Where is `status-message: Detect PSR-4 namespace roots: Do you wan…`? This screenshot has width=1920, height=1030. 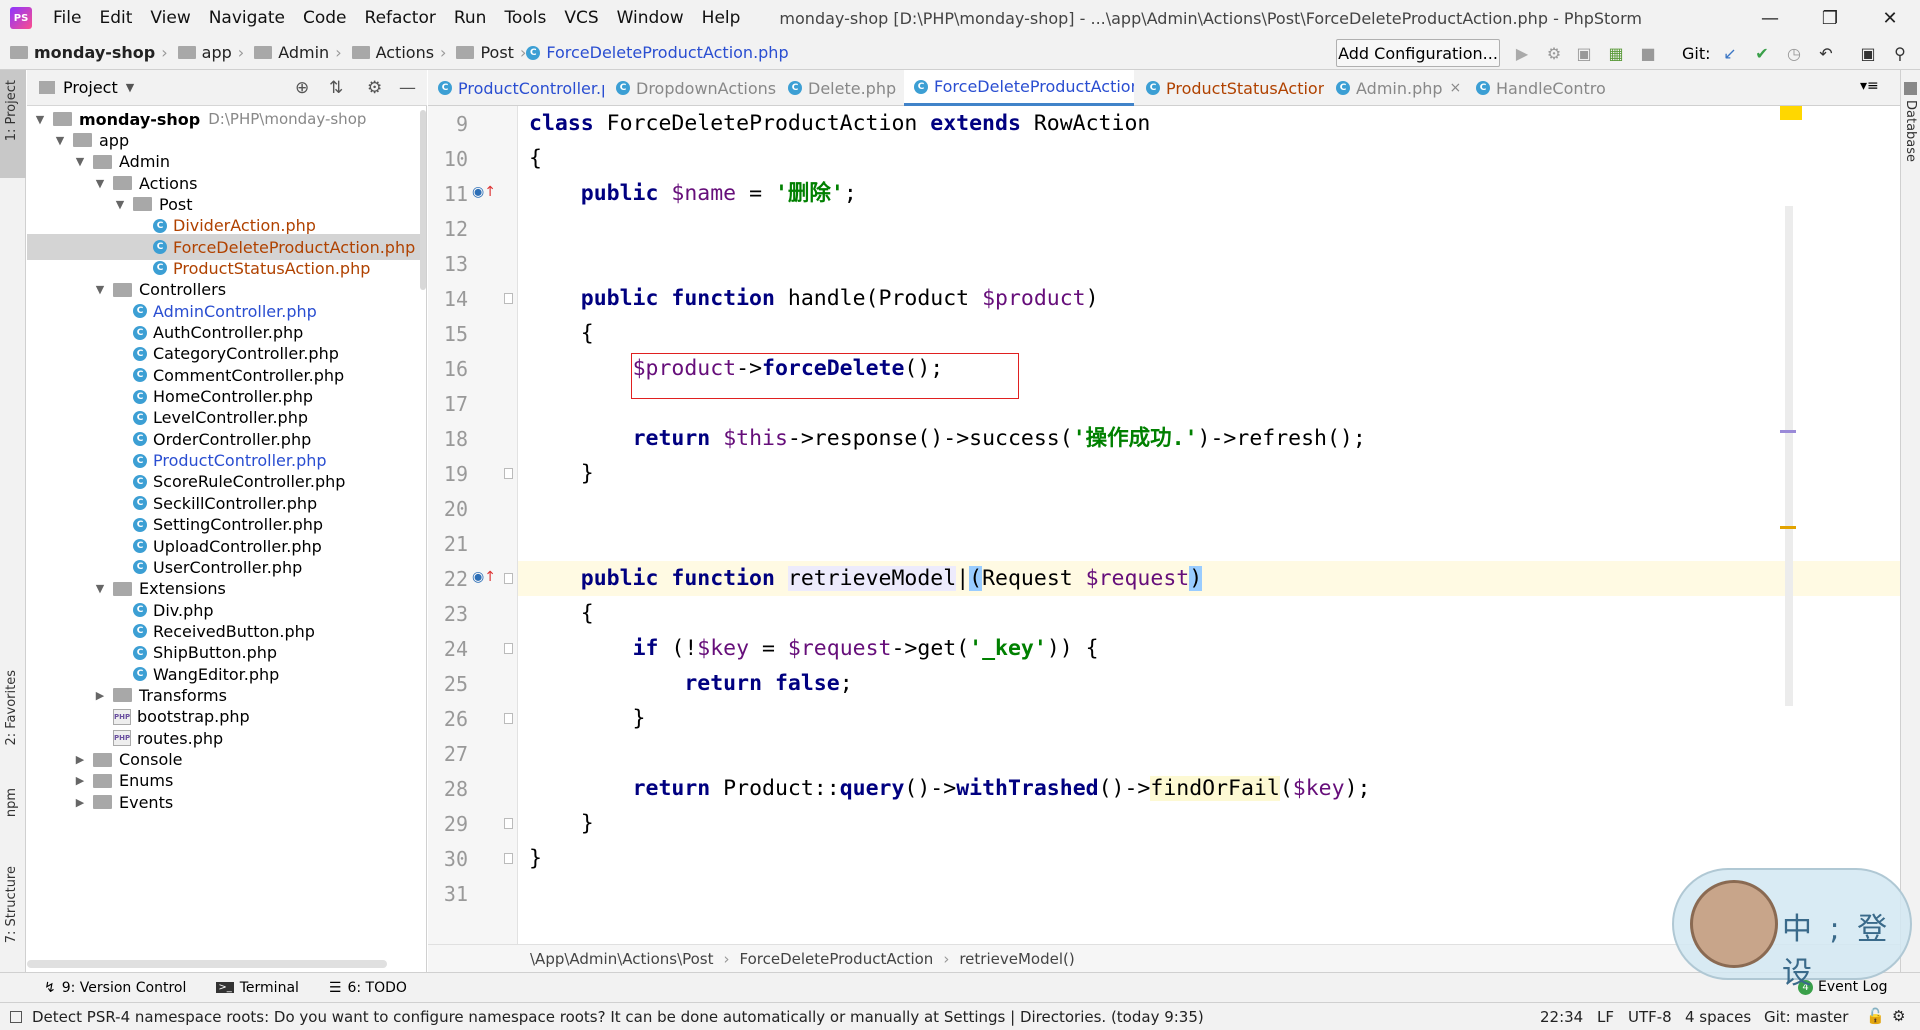
status-message: Detect PSR-4 namespace roots: Do you wan… is located at coordinates (618, 1017).